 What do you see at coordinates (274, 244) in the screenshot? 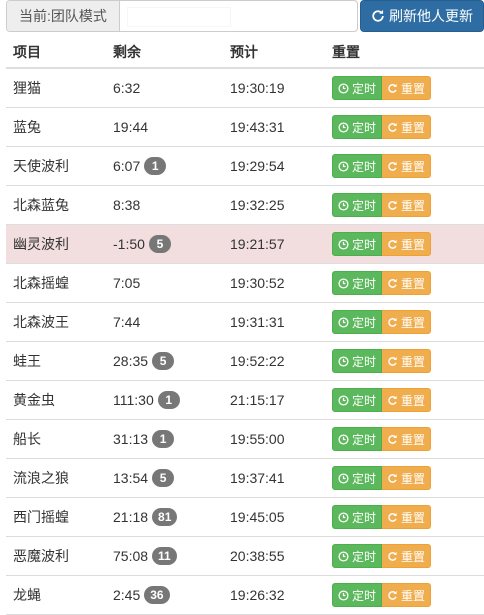
I see `eta-time: 19:21:57` at bounding box center [274, 244].